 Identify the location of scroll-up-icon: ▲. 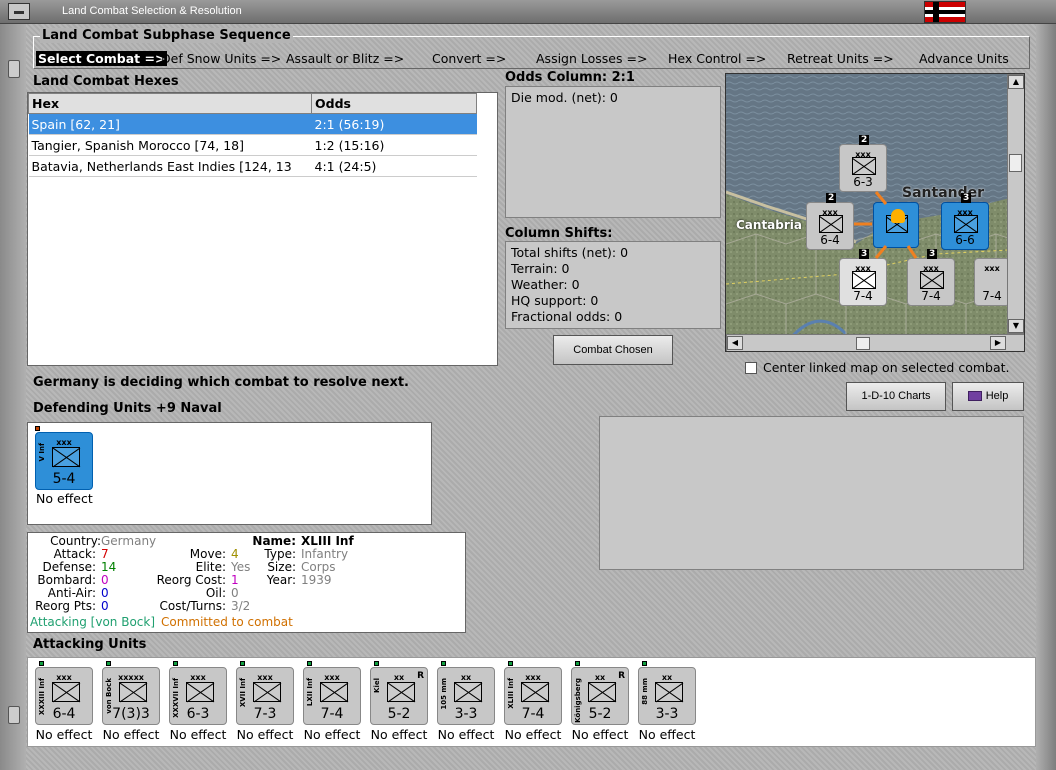
(1016, 82).